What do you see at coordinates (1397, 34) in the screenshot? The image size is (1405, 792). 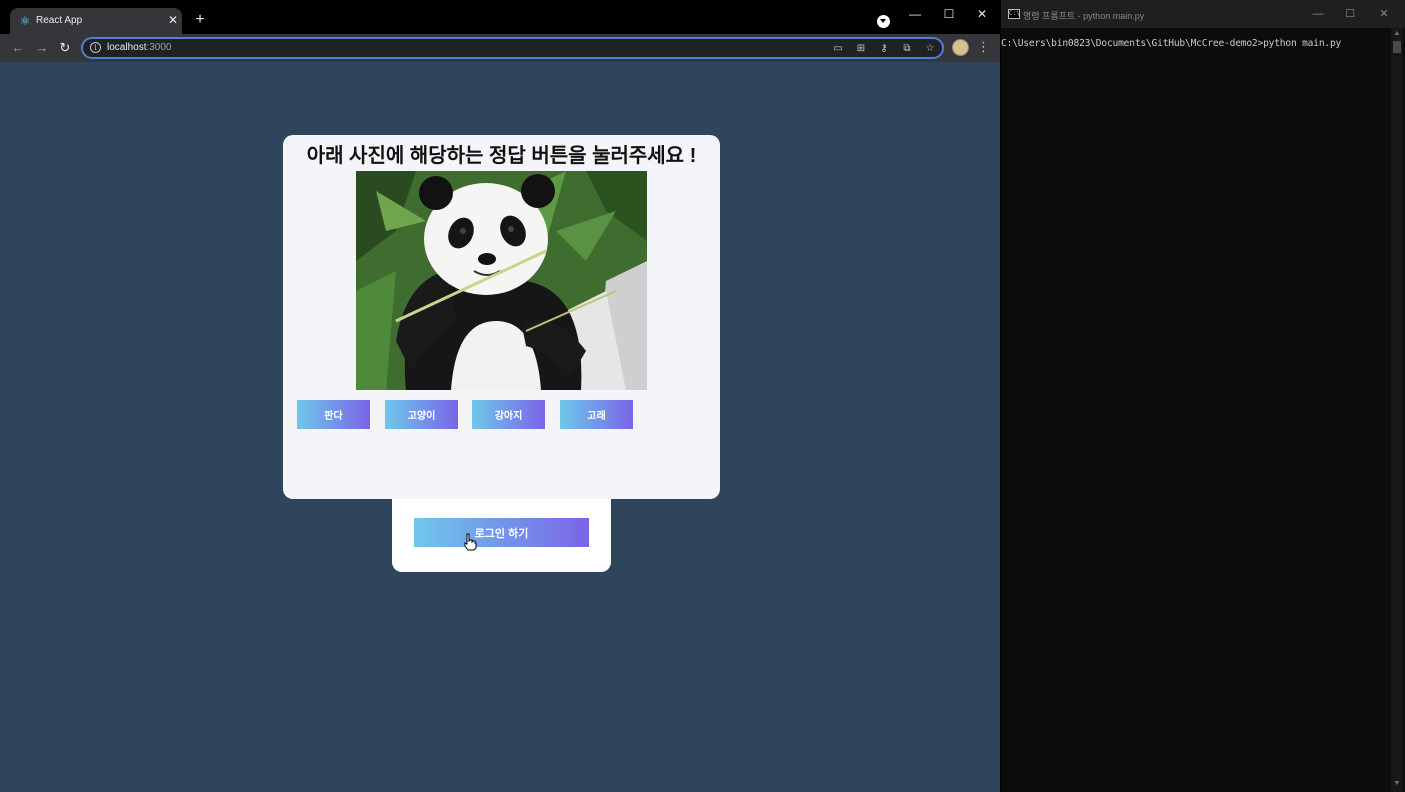 I see `scroll-up-icon: ▲` at bounding box center [1397, 34].